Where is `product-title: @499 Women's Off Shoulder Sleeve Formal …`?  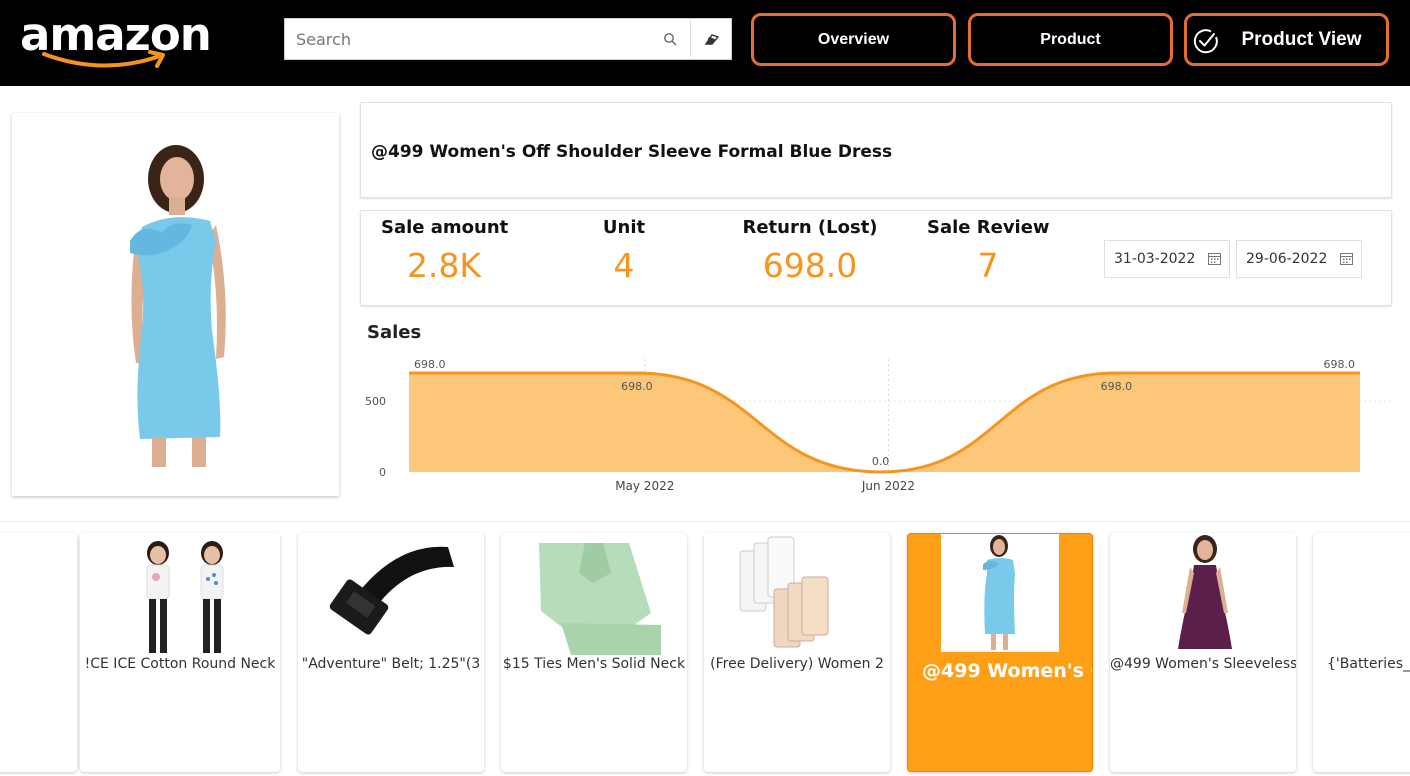
product-title: @499 Women's Off Shoulder Sleeve Formal … is located at coordinates (632, 152).